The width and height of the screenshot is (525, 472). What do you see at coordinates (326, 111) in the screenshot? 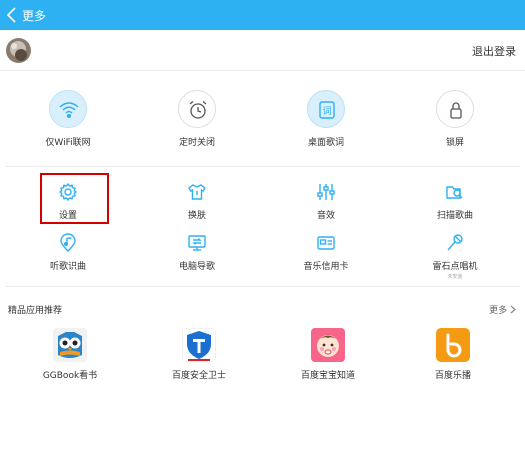
I see `svg-text: 词` at bounding box center [326, 111].